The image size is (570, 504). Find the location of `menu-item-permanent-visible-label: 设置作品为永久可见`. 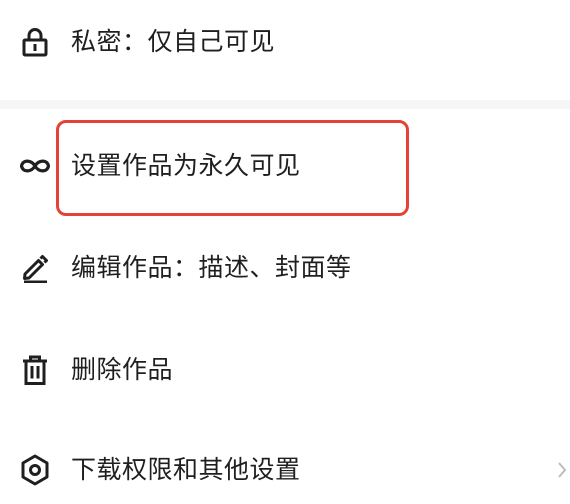

menu-item-permanent-visible-label: 设置作品为永久可见 is located at coordinates (186, 165).